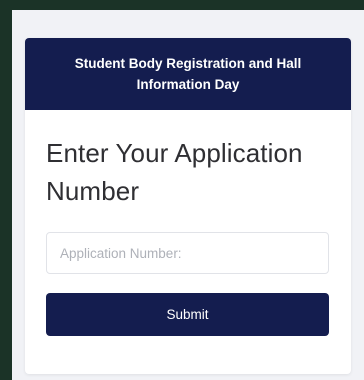 This screenshot has width=364, height=380. What do you see at coordinates (174, 172) in the screenshot?
I see `application-number-prompt: Enter Your Application Number` at bounding box center [174, 172].